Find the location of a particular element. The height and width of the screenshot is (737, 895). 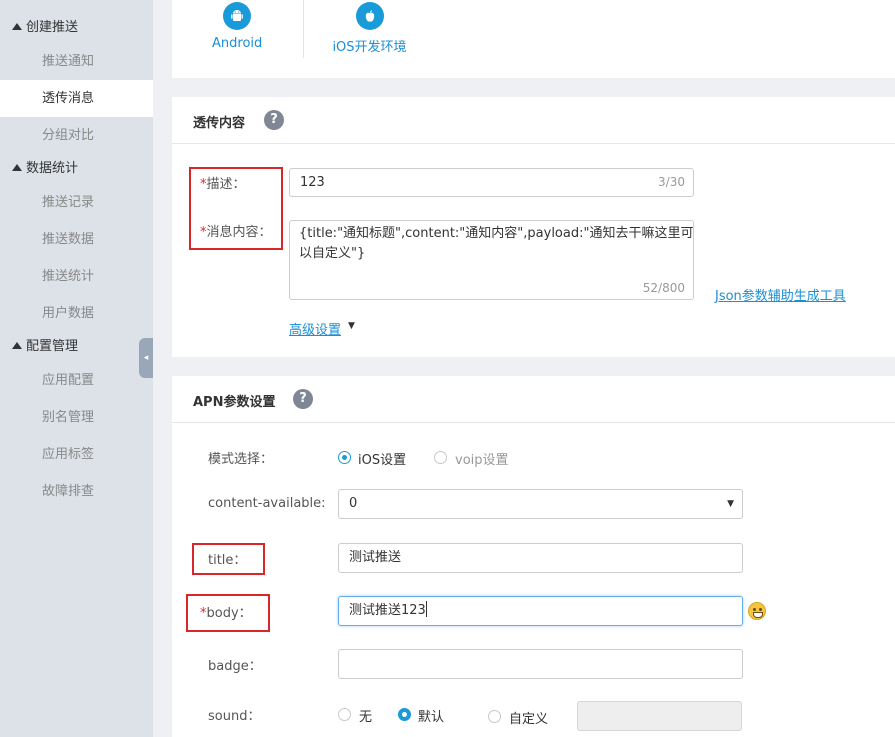

sidebar-item-troubleshooting: 故障排查 is located at coordinates (76, 491).